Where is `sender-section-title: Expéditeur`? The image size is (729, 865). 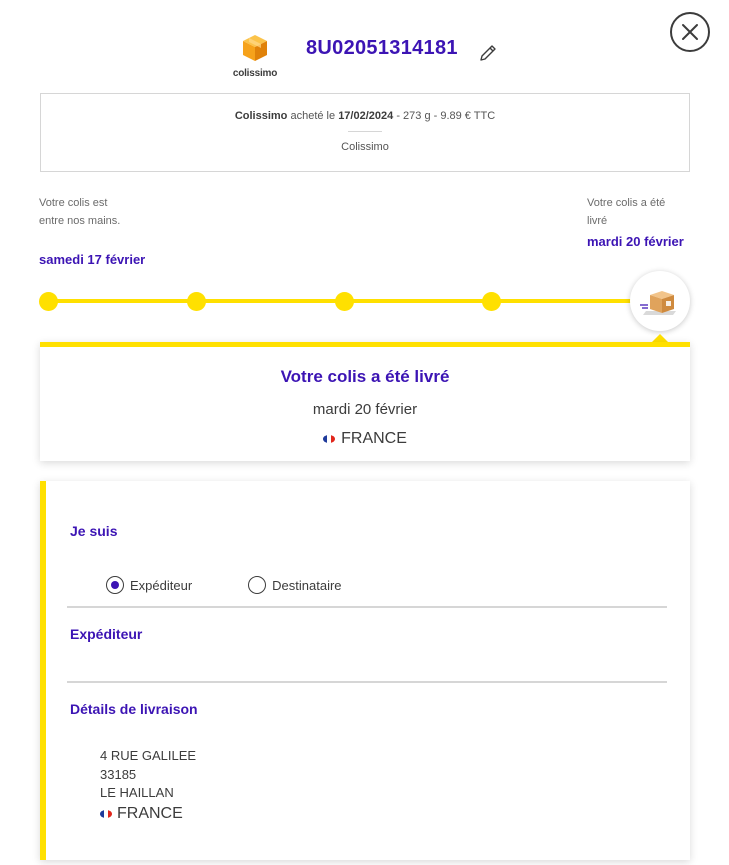 sender-section-title: Expéditeur is located at coordinates (106, 634).